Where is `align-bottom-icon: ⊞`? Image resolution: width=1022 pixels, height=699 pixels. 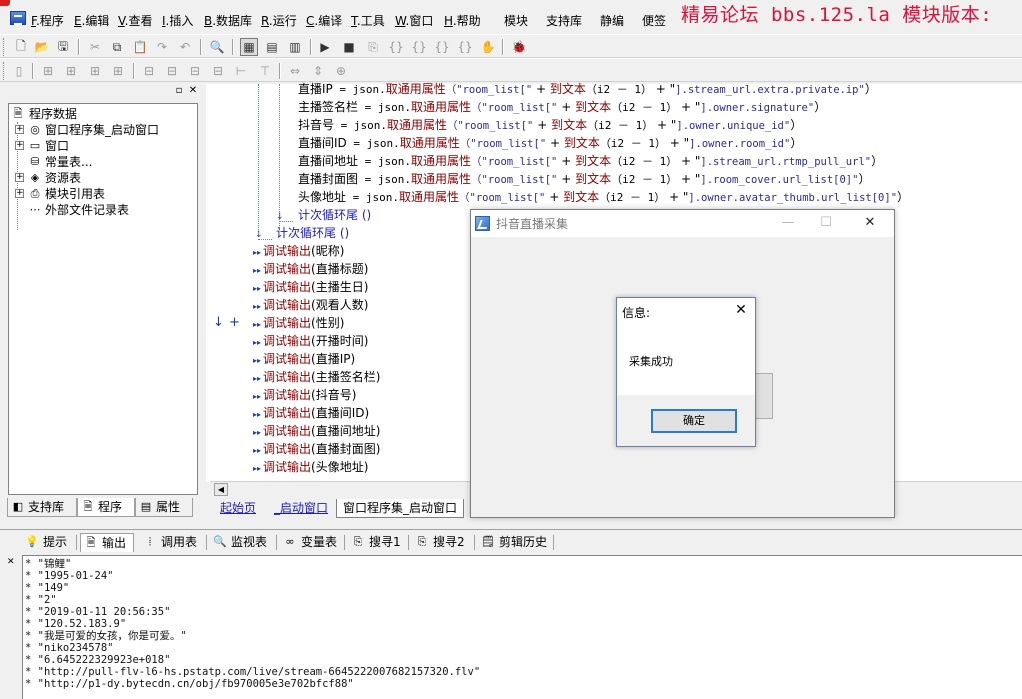
align-bottom-icon: ⊞ is located at coordinates (95, 71).